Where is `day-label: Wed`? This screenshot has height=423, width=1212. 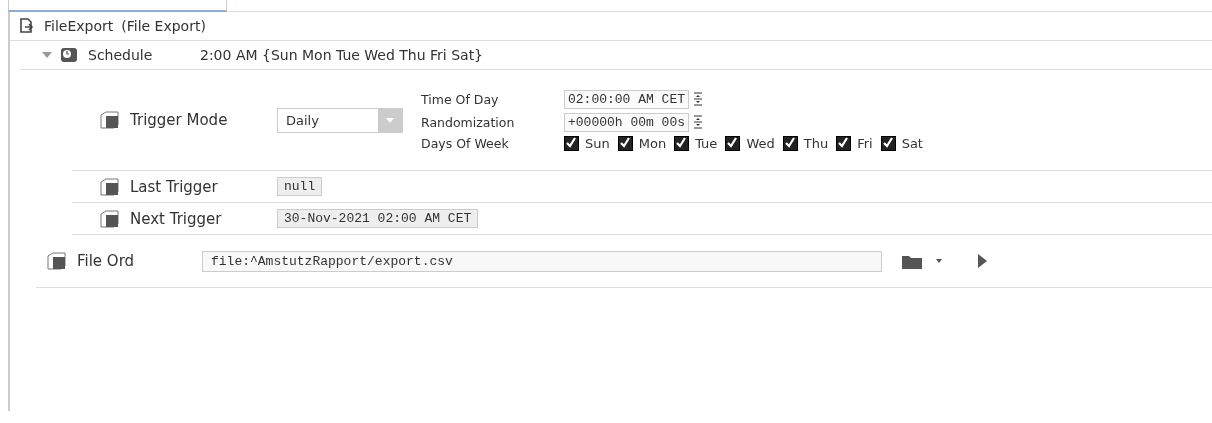 day-label: Wed is located at coordinates (760, 143).